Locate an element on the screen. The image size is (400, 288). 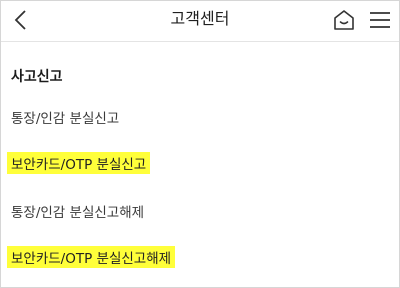
menu-item-security-card-otp-loss-report: 보안카드/OTP 분실신고 is located at coordinates (79, 163).